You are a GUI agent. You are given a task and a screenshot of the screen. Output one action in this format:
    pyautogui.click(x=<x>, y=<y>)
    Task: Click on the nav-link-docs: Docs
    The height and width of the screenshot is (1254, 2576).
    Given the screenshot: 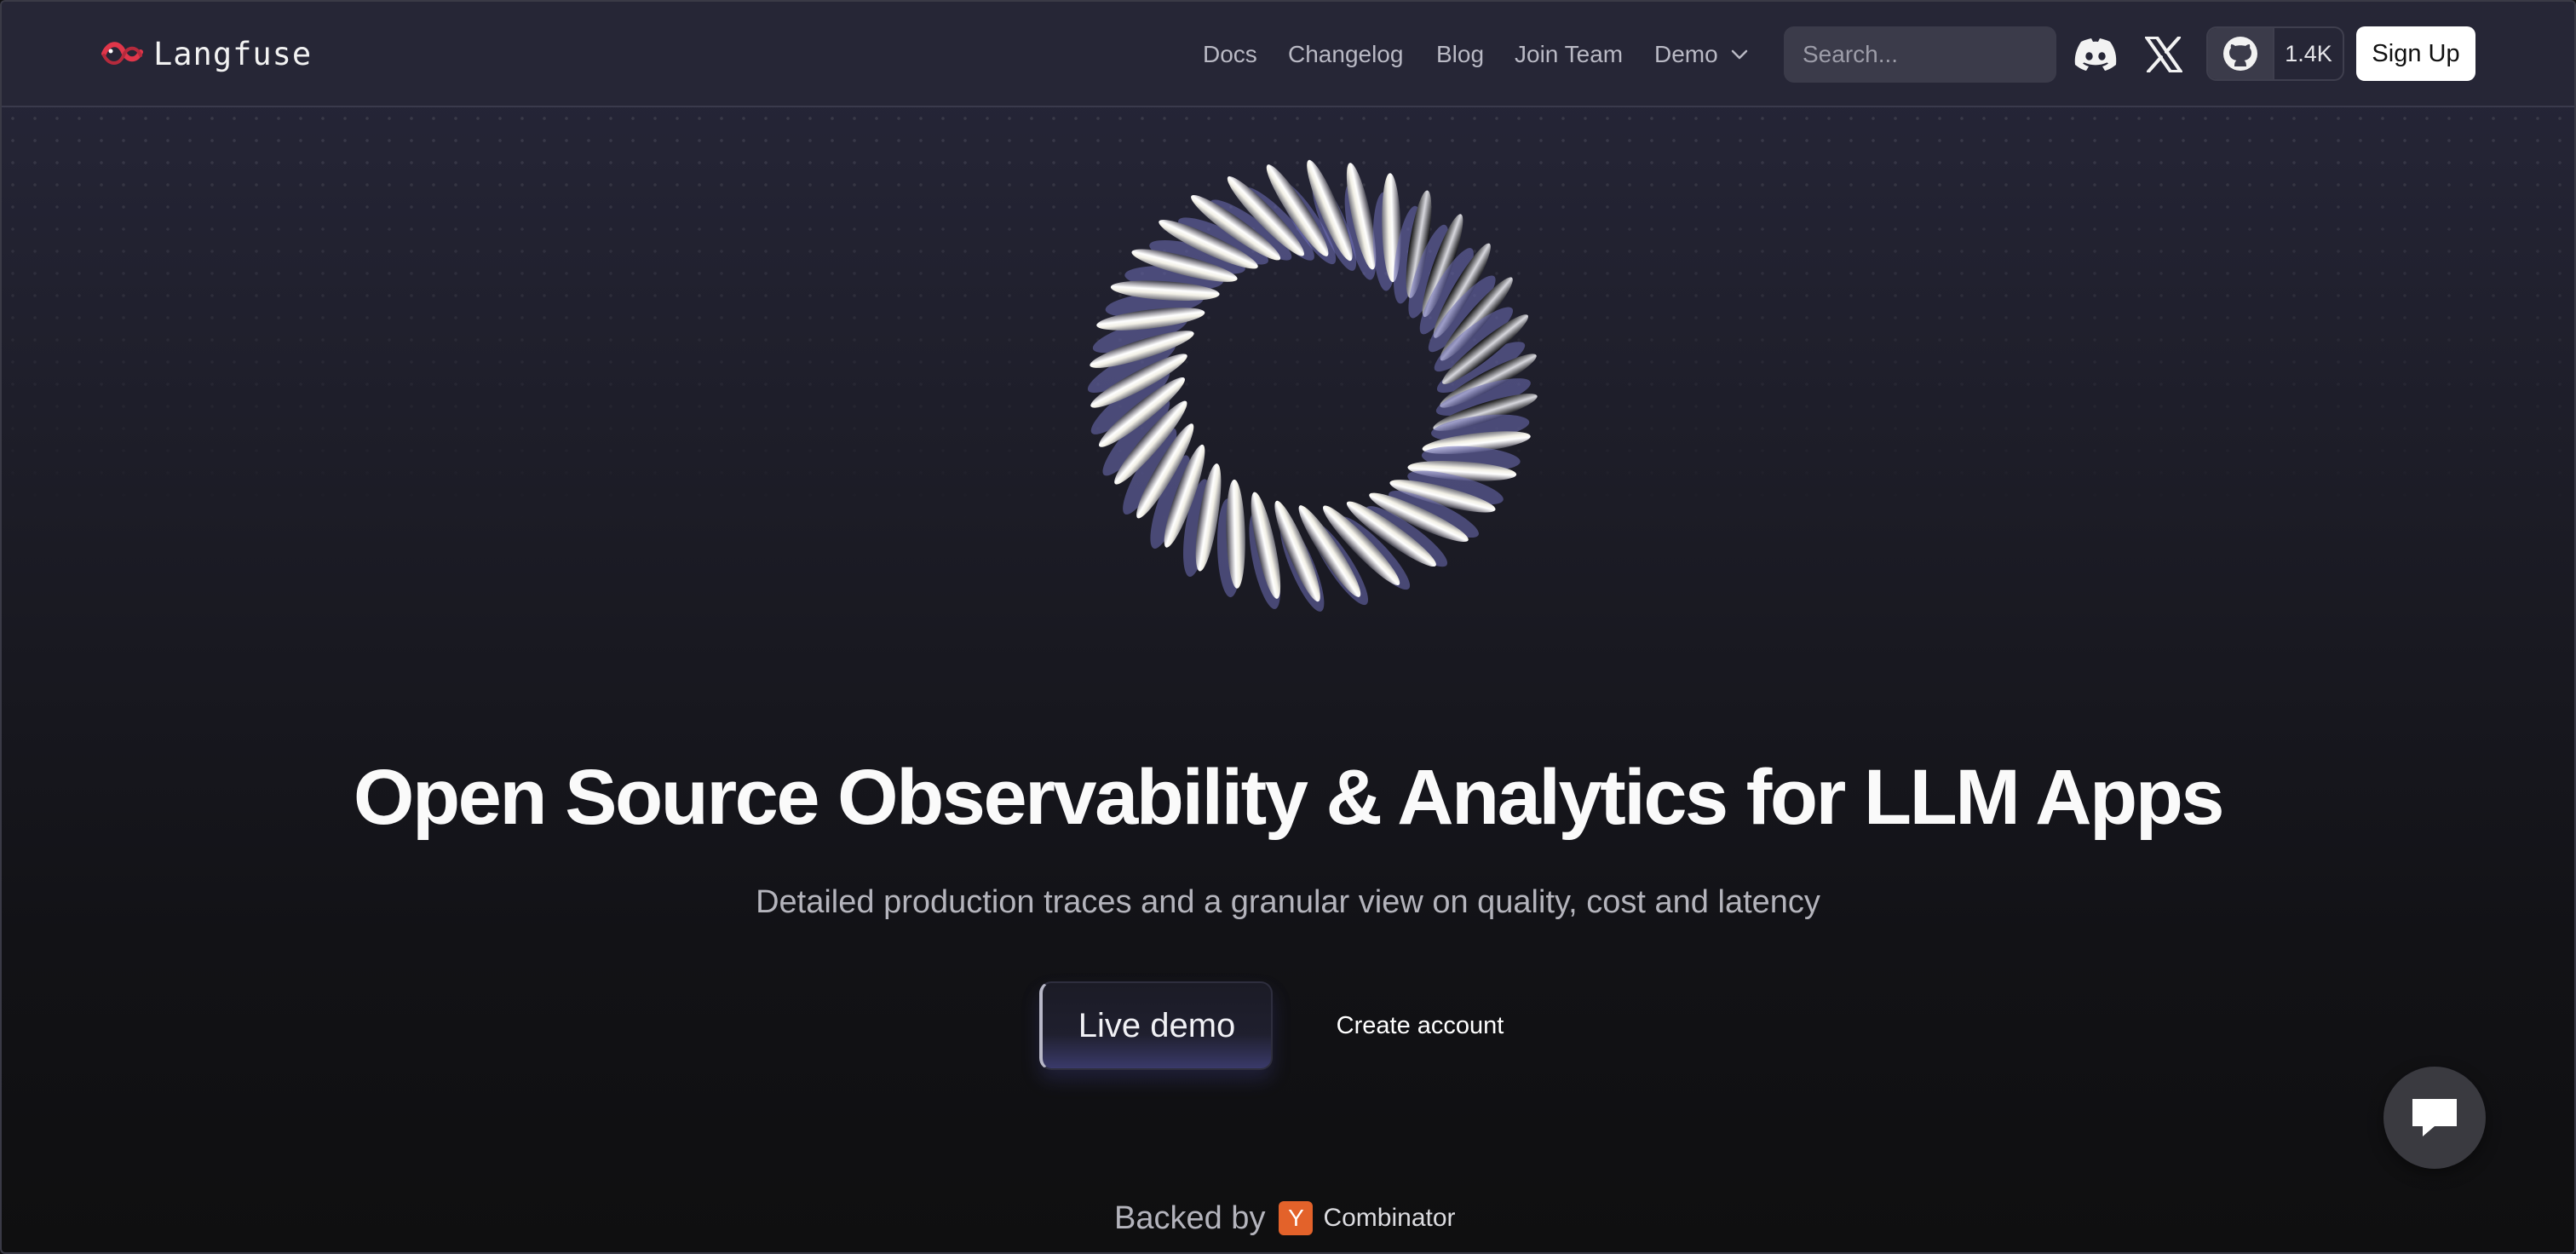 What is the action you would take?
    pyautogui.click(x=1230, y=55)
    